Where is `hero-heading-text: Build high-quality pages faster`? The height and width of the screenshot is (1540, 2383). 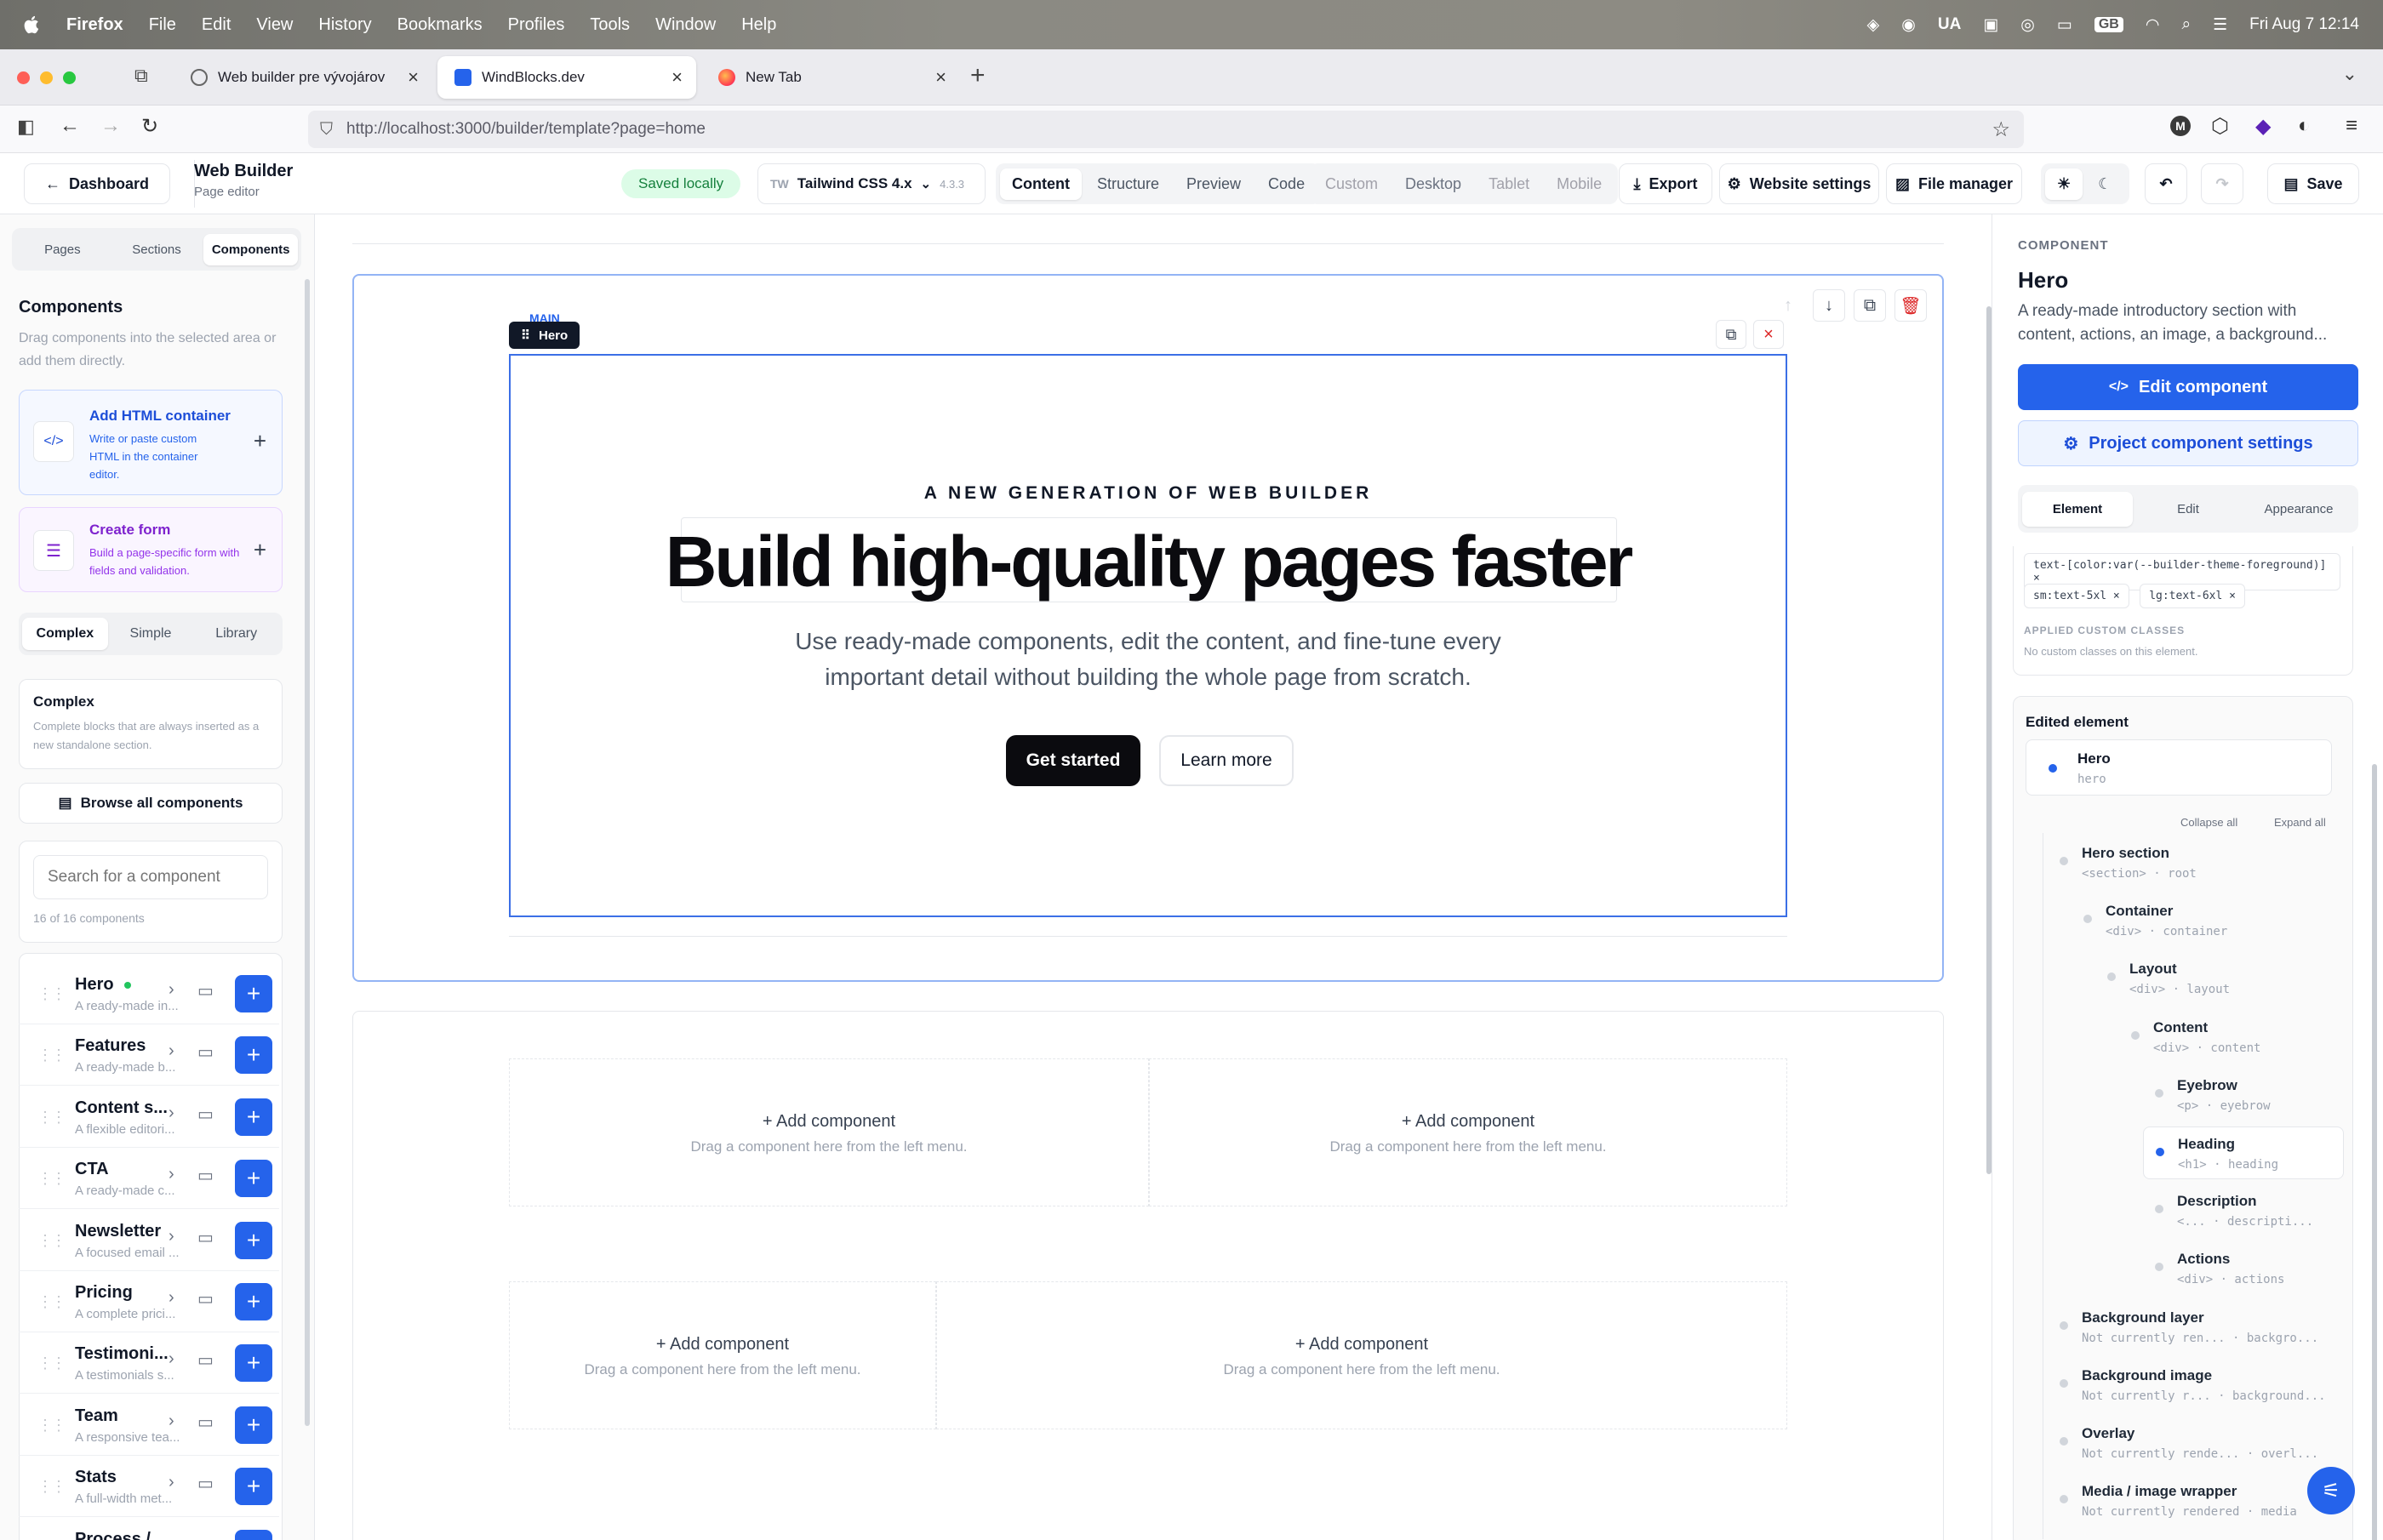 hero-heading-text: Build high-quality pages faster is located at coordinates (1148, 562).